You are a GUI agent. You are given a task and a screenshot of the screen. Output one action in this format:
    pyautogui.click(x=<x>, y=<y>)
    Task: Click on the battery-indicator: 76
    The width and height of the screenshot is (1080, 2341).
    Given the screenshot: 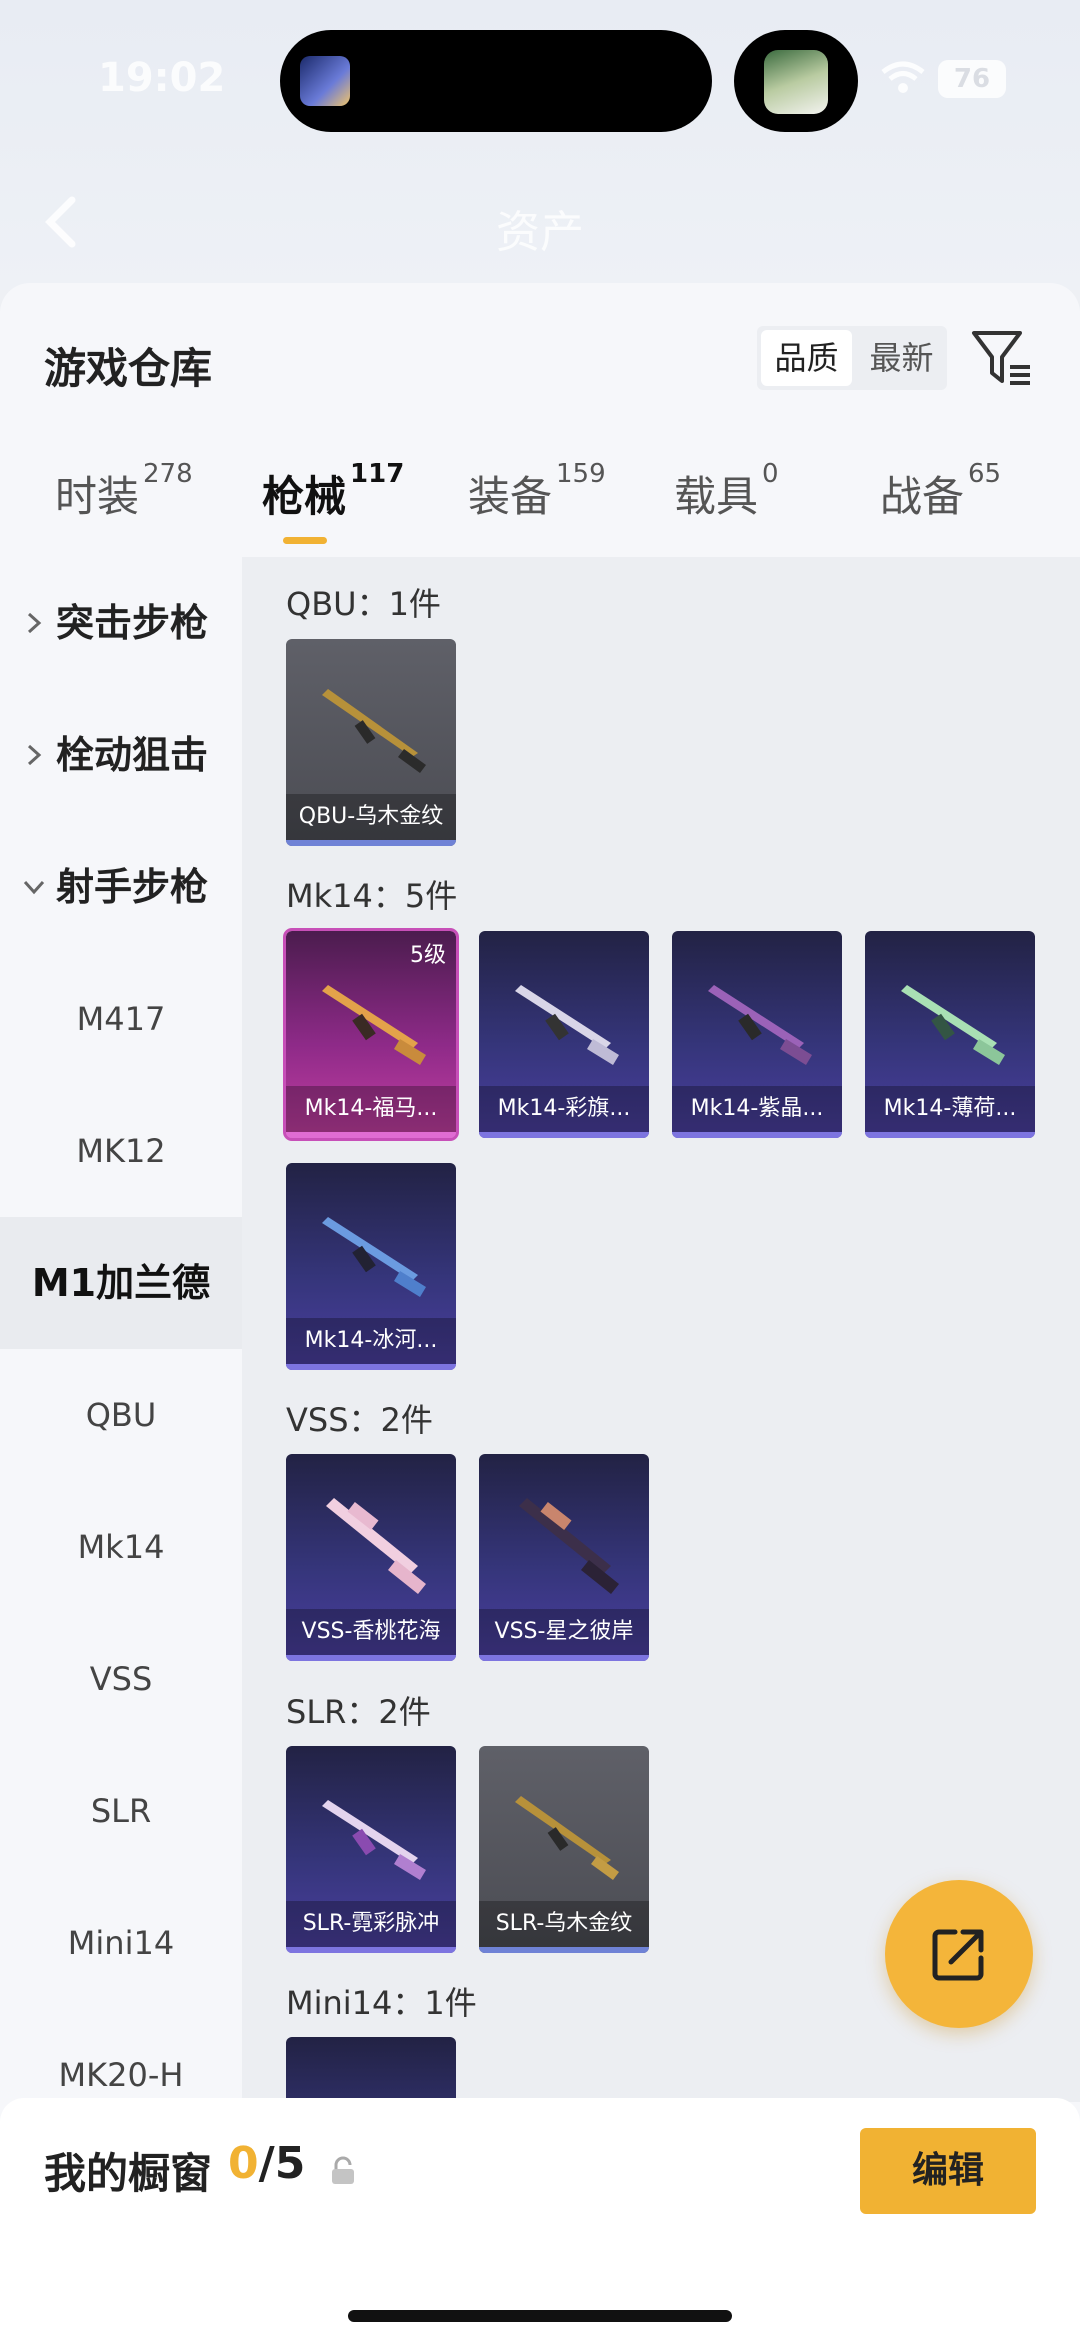 What is the action you would take?
    pyautogui.click(x=972, y=79)
    